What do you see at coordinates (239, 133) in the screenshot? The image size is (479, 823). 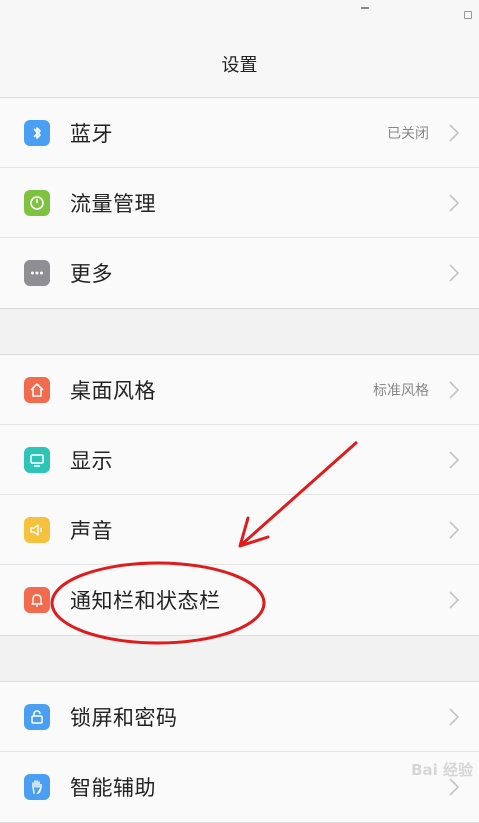 I see `settings-item-bluetooth: 蓝牙 已关闭` at bounding box center [239, 133].